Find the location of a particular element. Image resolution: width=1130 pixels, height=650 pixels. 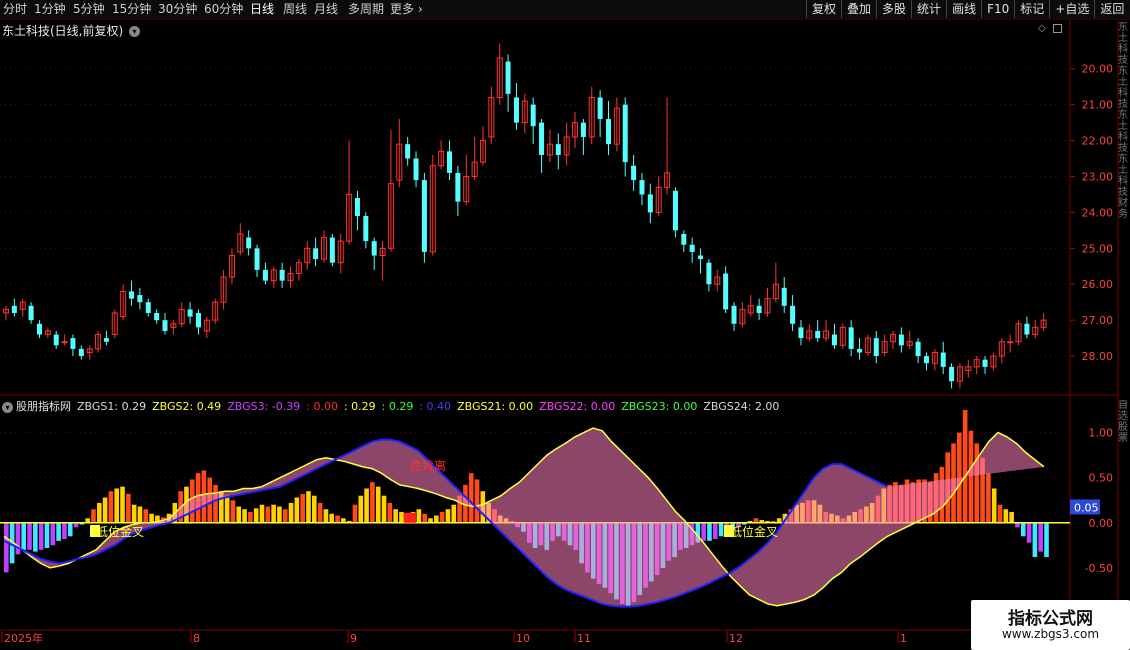

price-tick-label: 20.00 is located at coordinates (1098, 69).